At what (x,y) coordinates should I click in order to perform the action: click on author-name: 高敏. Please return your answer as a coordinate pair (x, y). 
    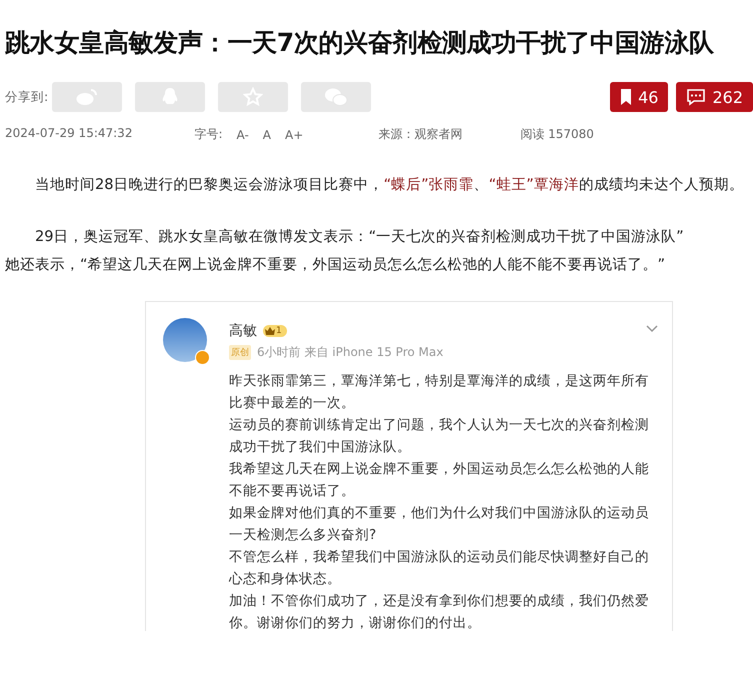
    Looking at the image, I should click on (243, 331).